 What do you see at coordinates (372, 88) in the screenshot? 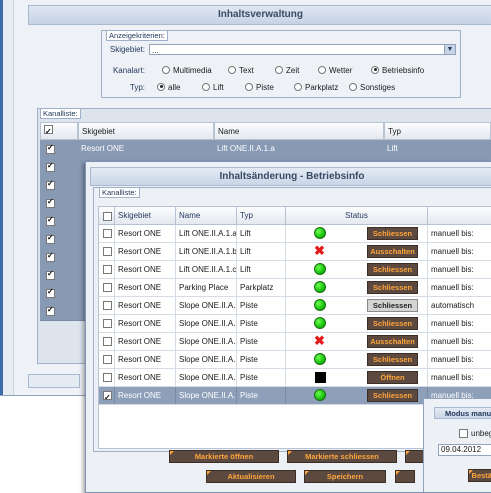
I see `radio-sonstiges: Sonstiges` at bounding box center [372, 88].